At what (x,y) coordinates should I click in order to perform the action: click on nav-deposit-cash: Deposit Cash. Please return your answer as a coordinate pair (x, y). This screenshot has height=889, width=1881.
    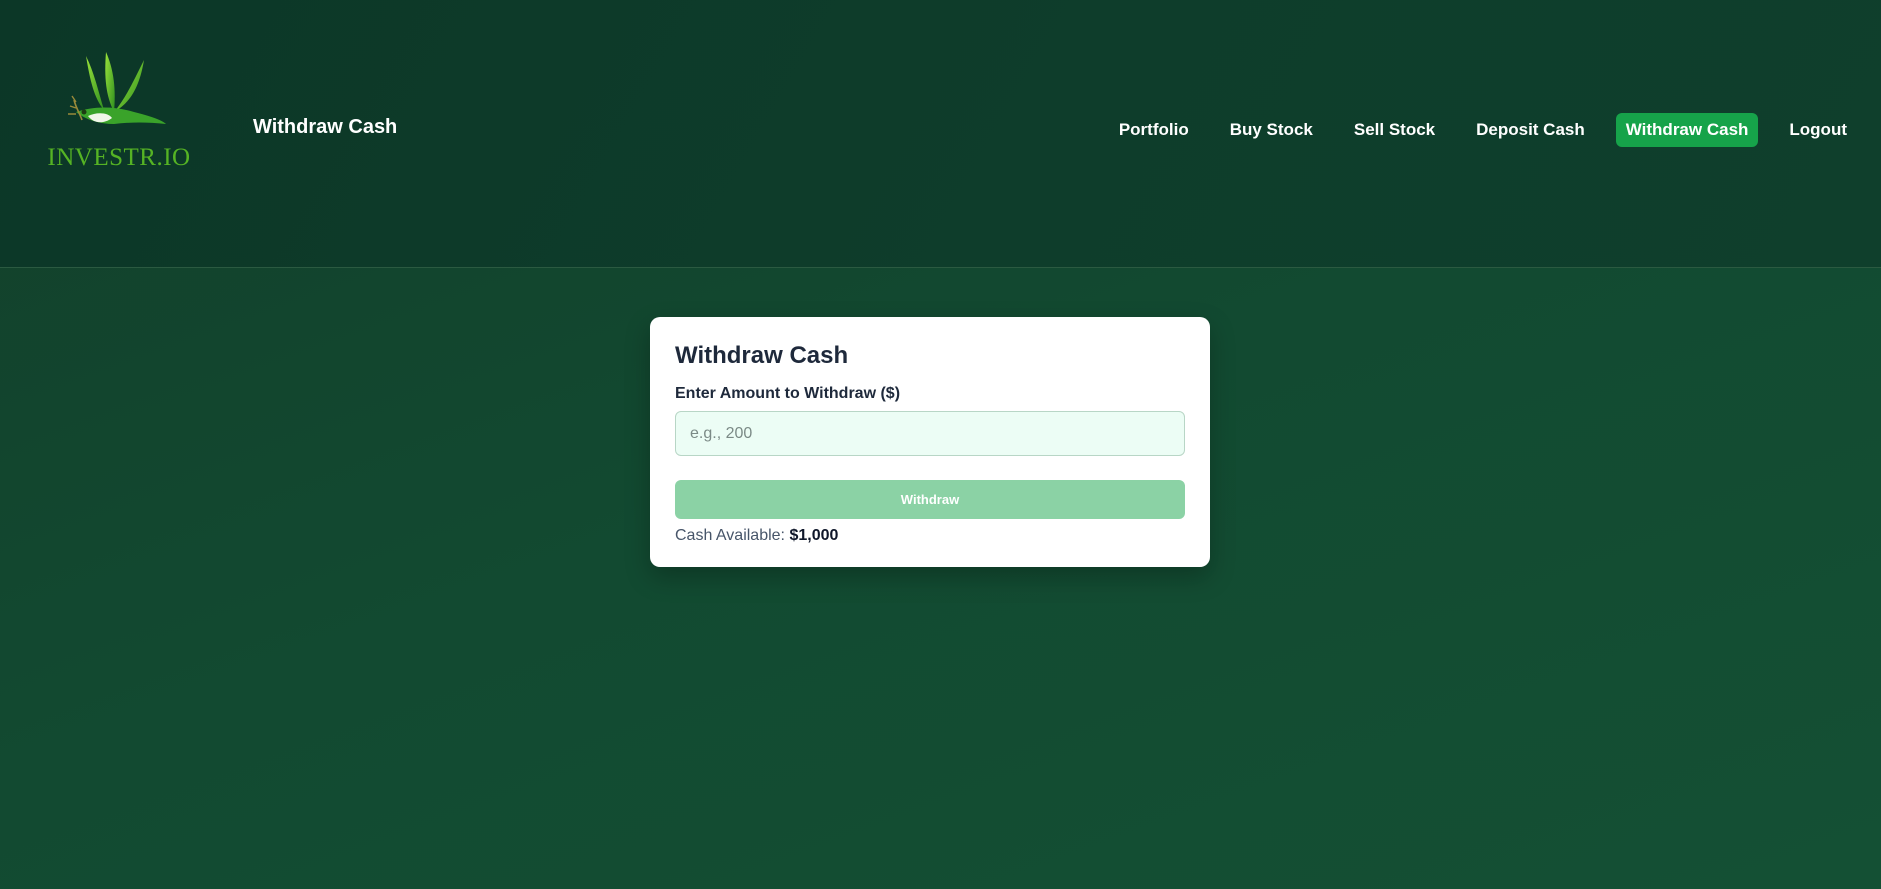
    Looking at the image, I should click on (1530, 130).